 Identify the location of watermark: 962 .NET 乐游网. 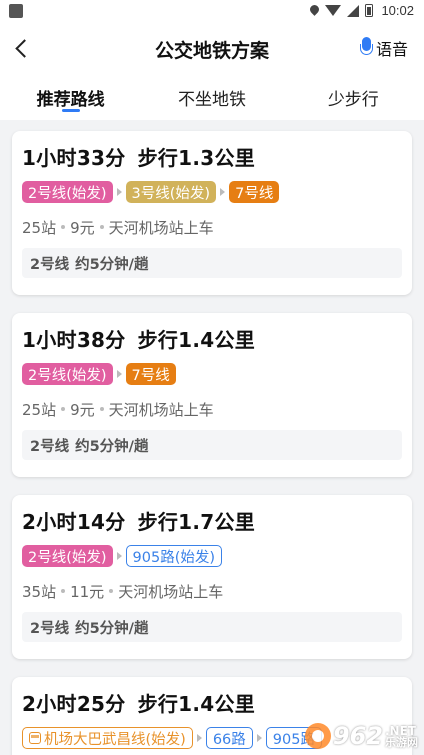
(361, 736).